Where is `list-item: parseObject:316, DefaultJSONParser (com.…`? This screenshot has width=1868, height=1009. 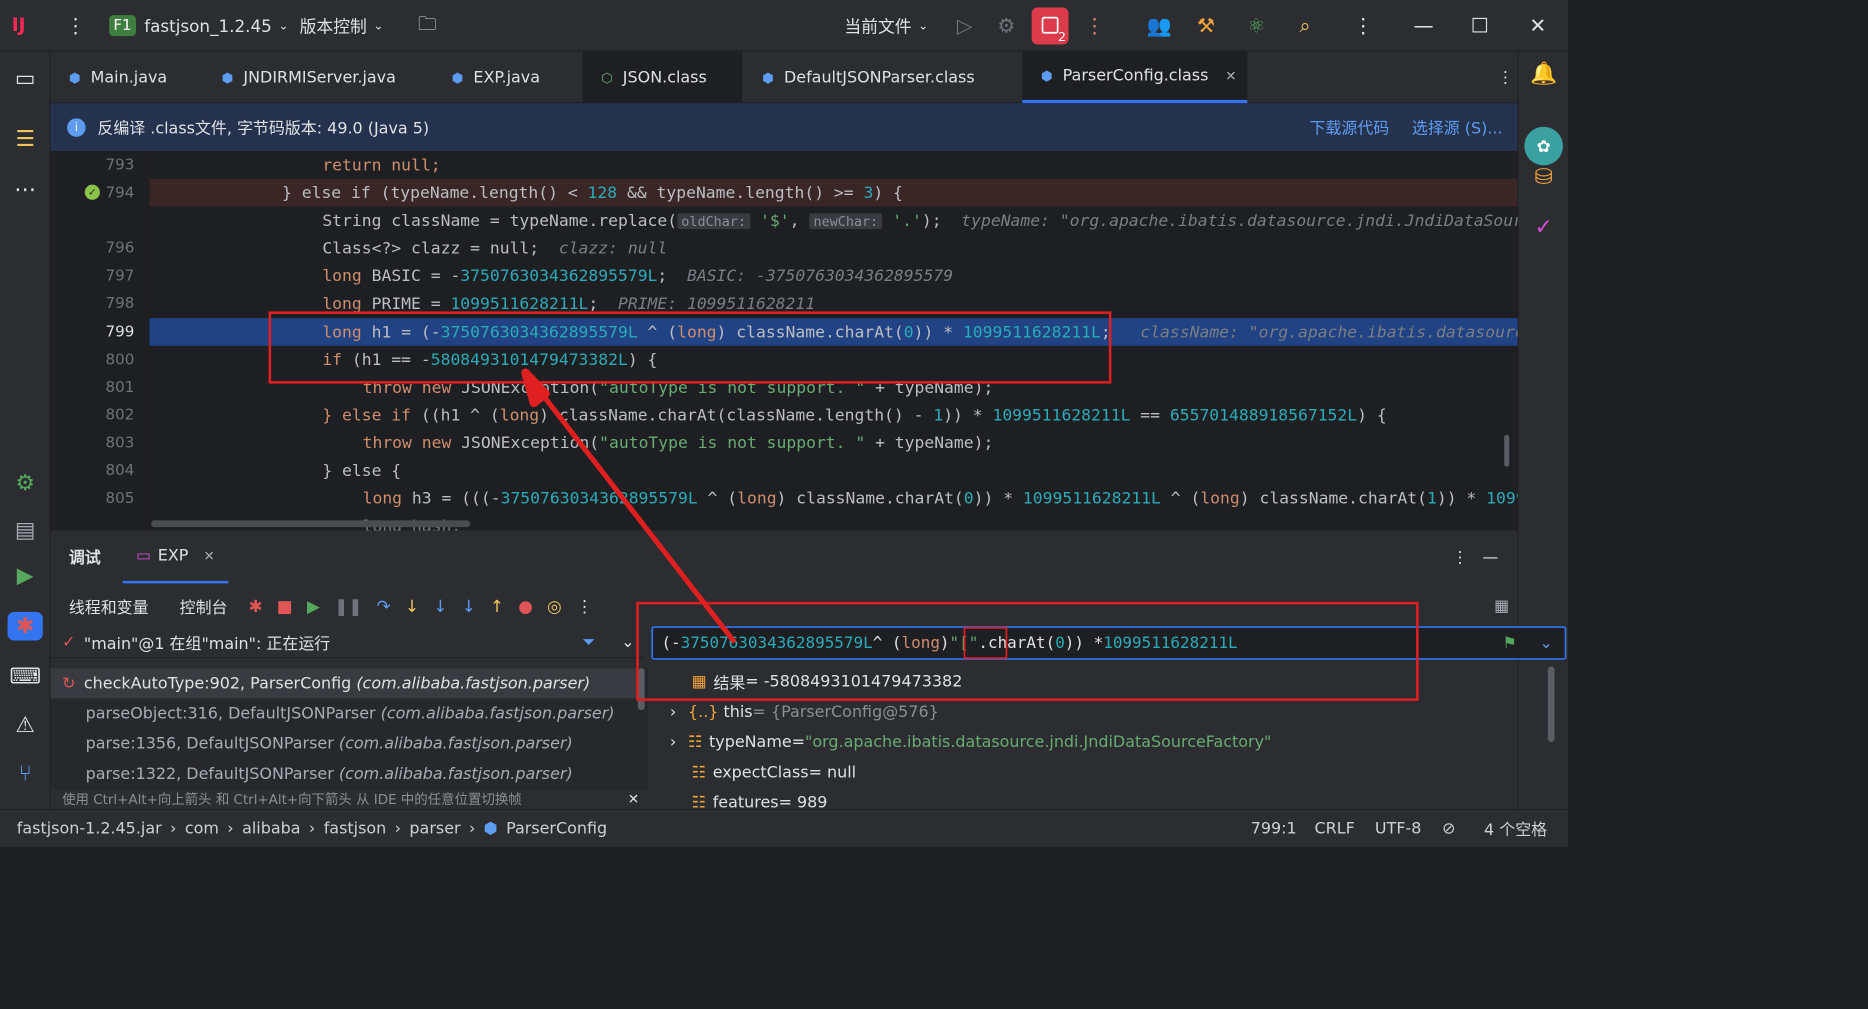 list-item: parseObject:316, DefaultJSONParser (com.… is located at coordinates (350, 713).